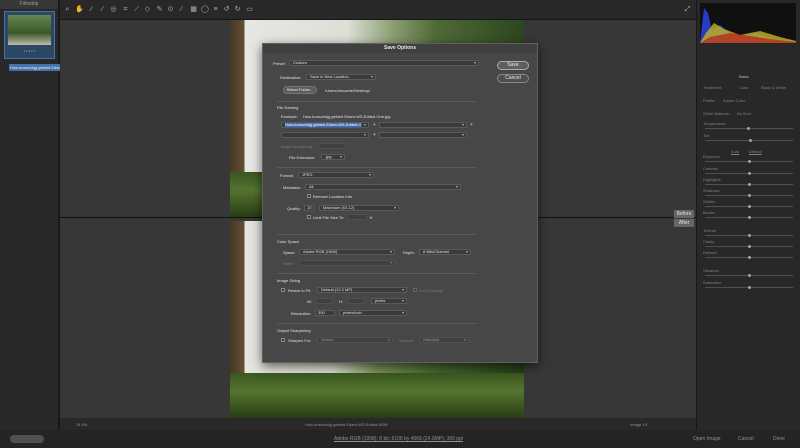  Describe the element at coordinates (300, 290) in the screenshot. I see `resize-to-fit-label: Resize to Fit:` at that location.